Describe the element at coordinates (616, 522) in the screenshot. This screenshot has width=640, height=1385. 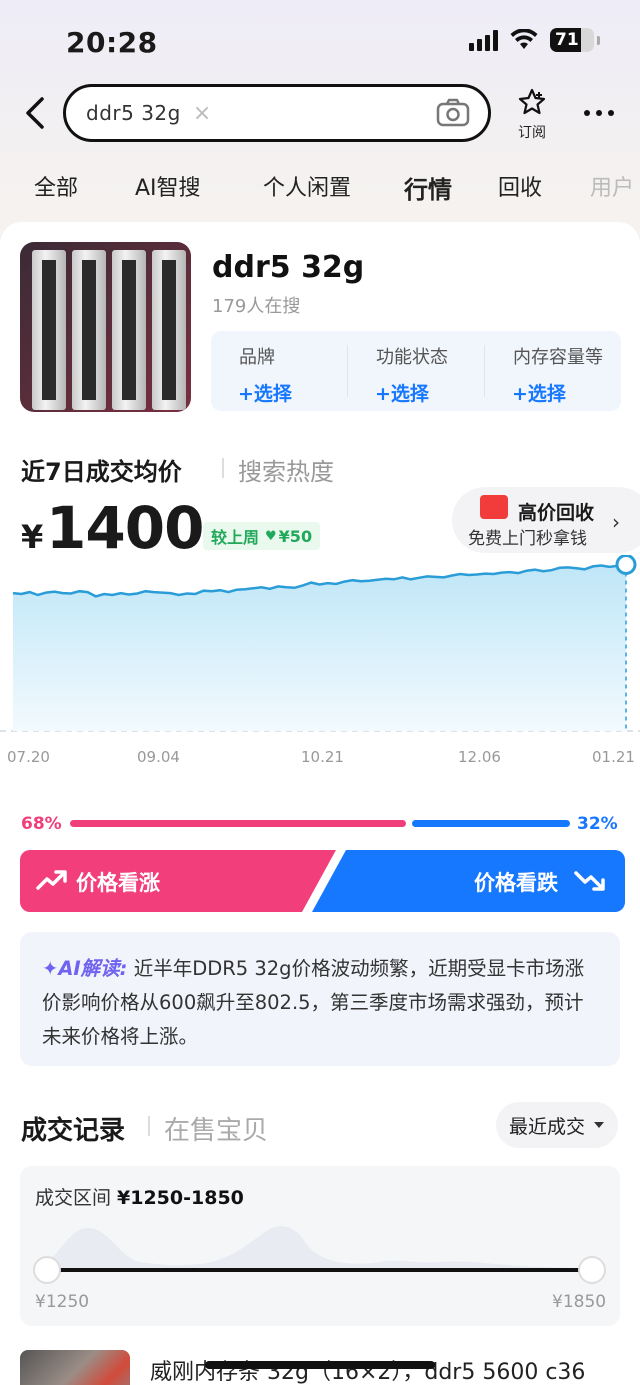
I see `chevron-right-icon: ›` at that location.